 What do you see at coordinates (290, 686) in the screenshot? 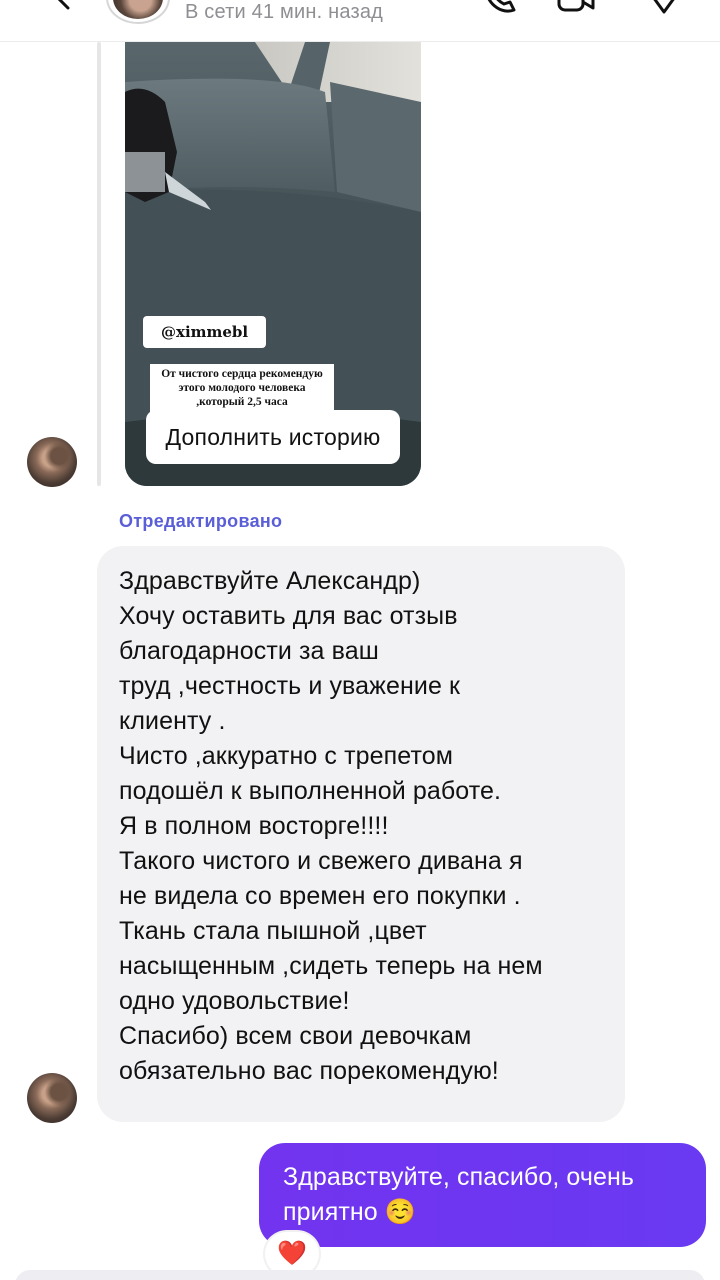
I see `message-line: труд ,честность и уважение к` at bounding box center [290, 686].